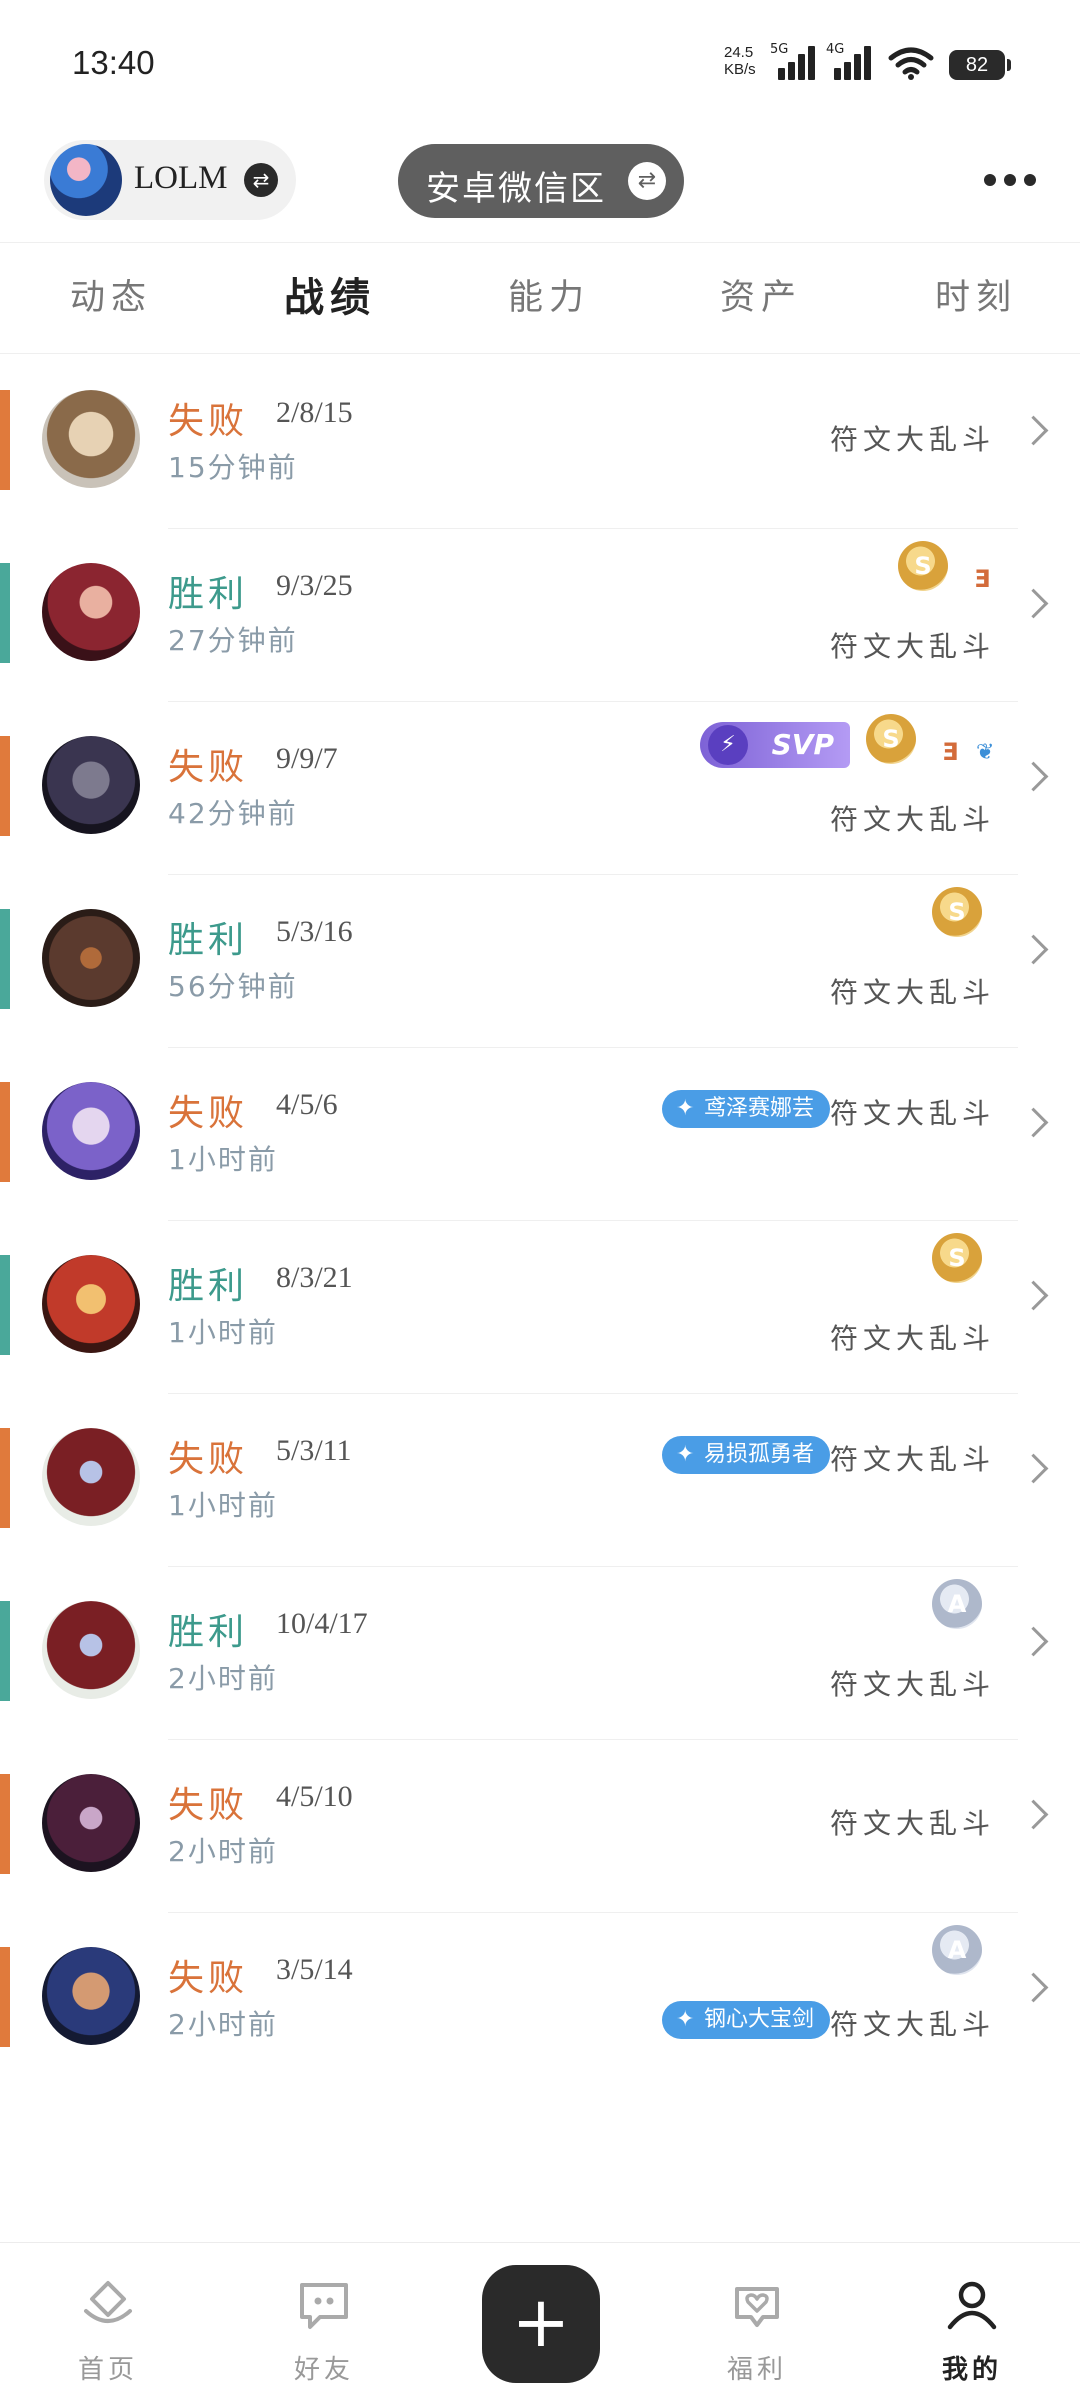 The image size is (1080, 2404). What do you see at coordinates (314, 1450) in the screenshot?
I see `match-kda: 5/3/11` at bounding box center [314, 1450].